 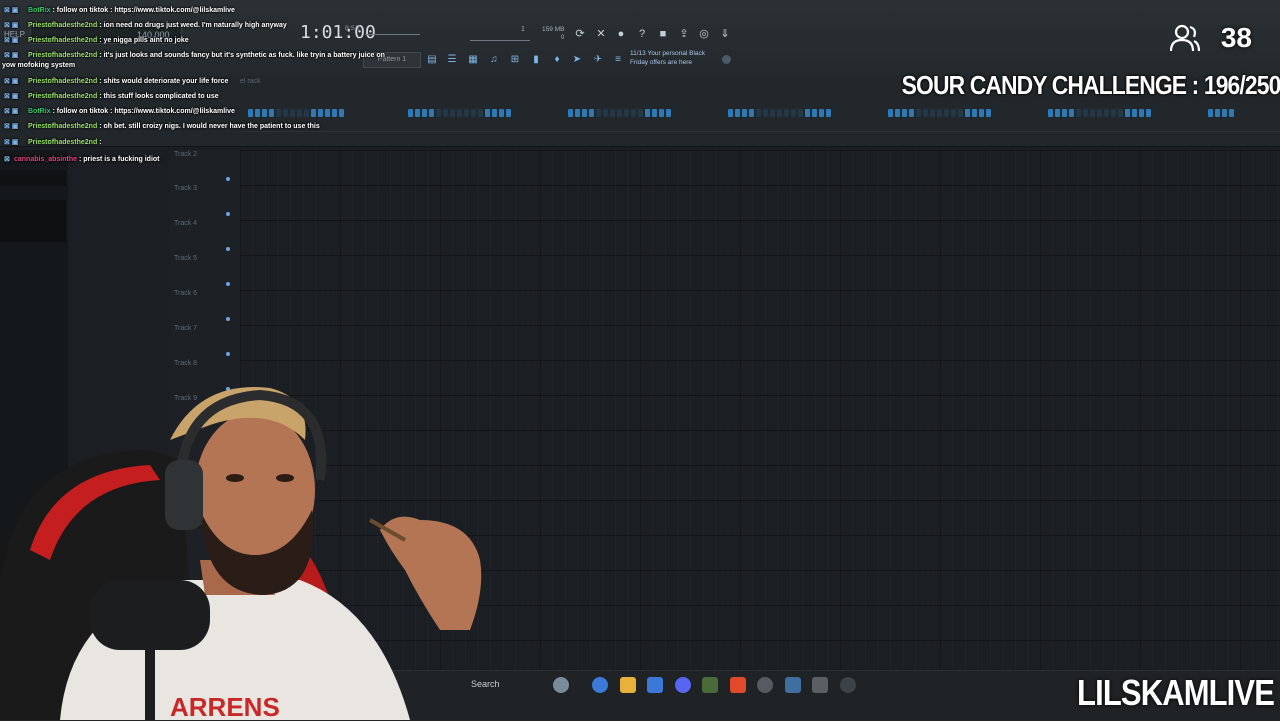 I want to click on mixer-icon: ☰, so click(x=452, y=60).